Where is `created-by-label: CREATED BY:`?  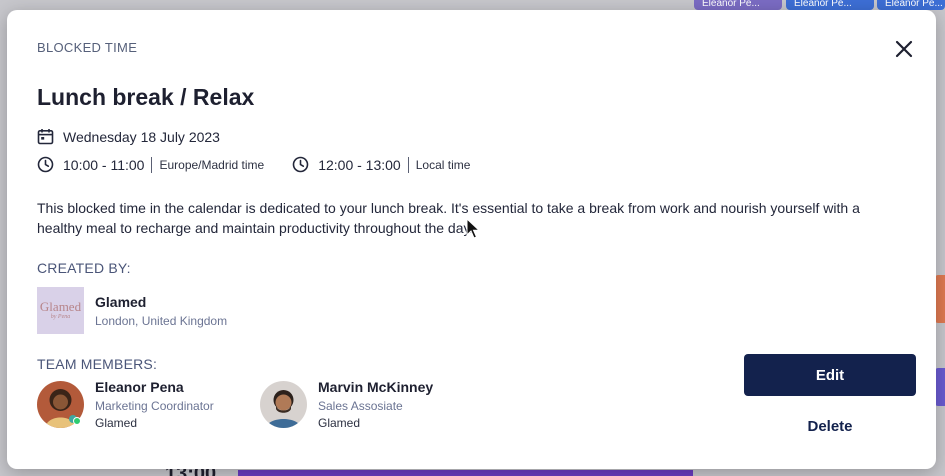
created-by-label: CREATED BY: is located at coordinates (84, 268).